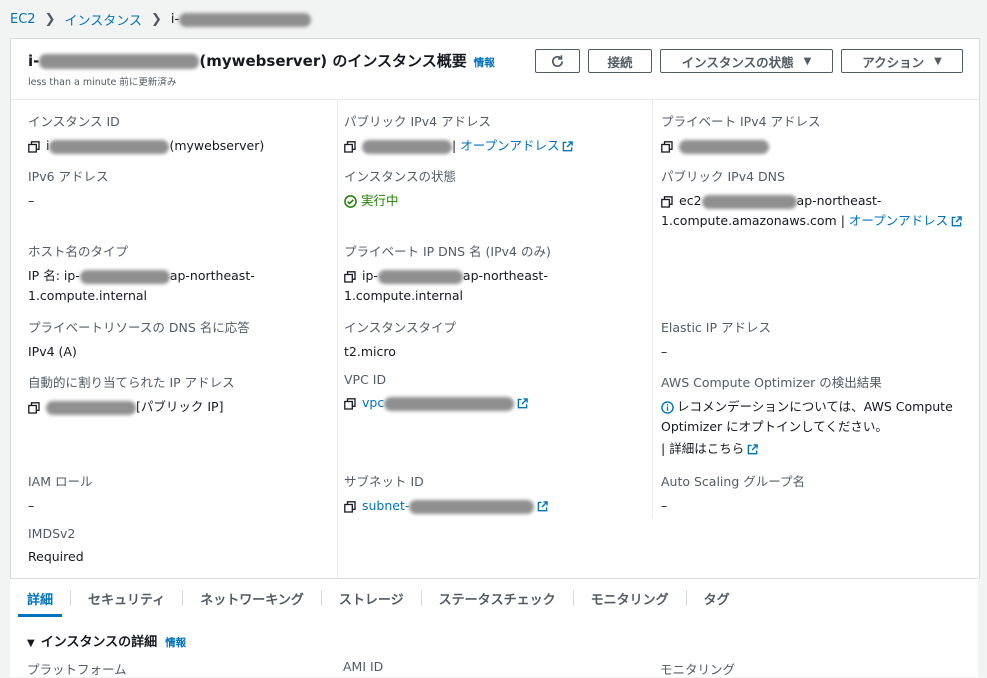  What do you see at coordinates (652, 309) in the screenshot?
I see `column-divider` at bounding box center [652, 309].